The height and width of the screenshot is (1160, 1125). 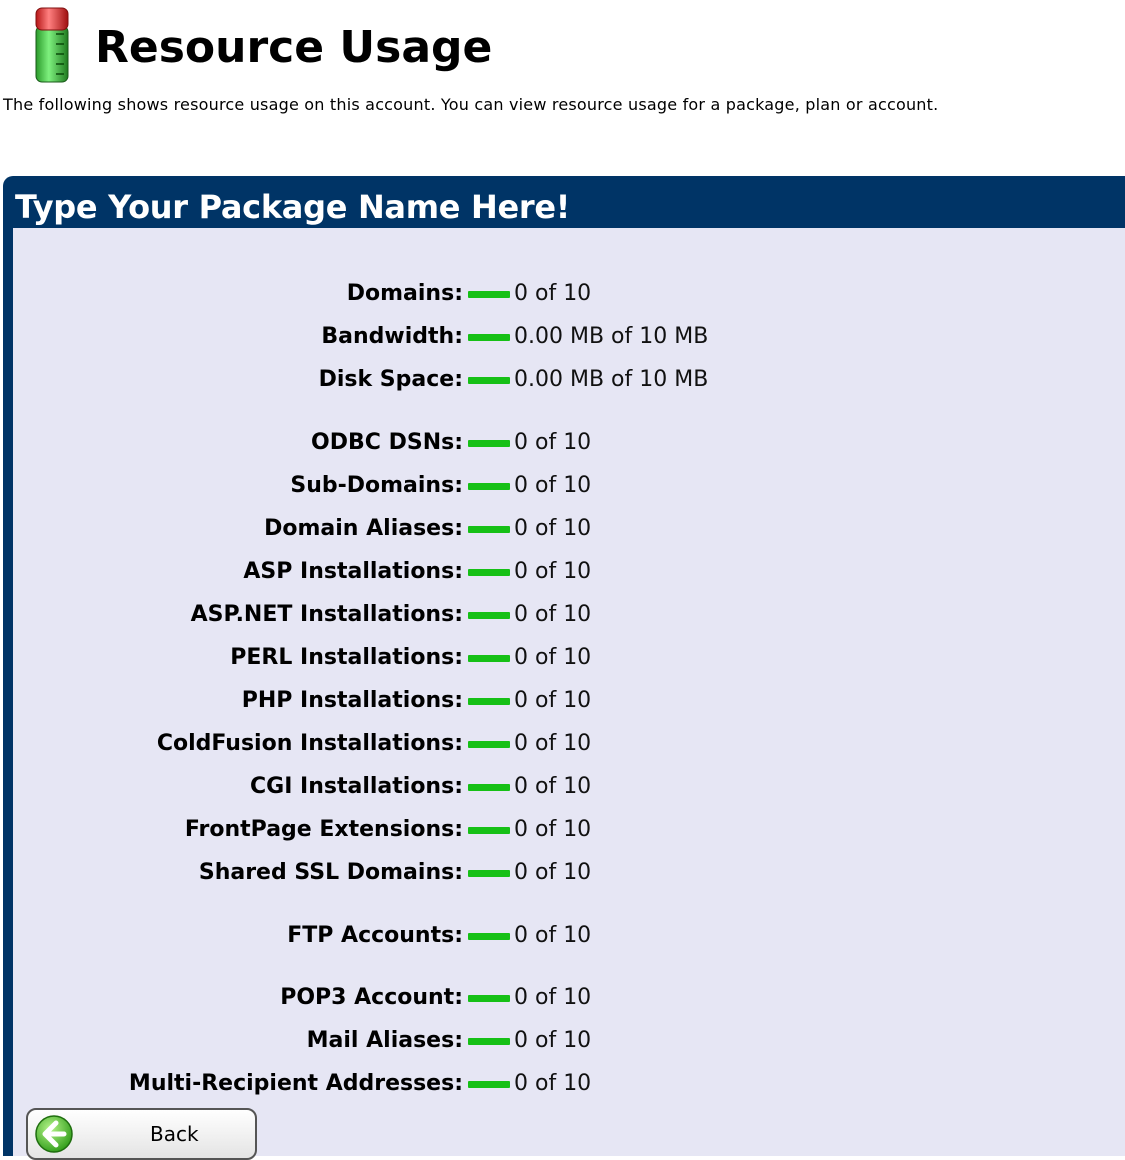 What do you see at coordinates (352, 700) in the screenshot?
I see `usage-label: PHP Installations:` at bounding box center [352, 700].